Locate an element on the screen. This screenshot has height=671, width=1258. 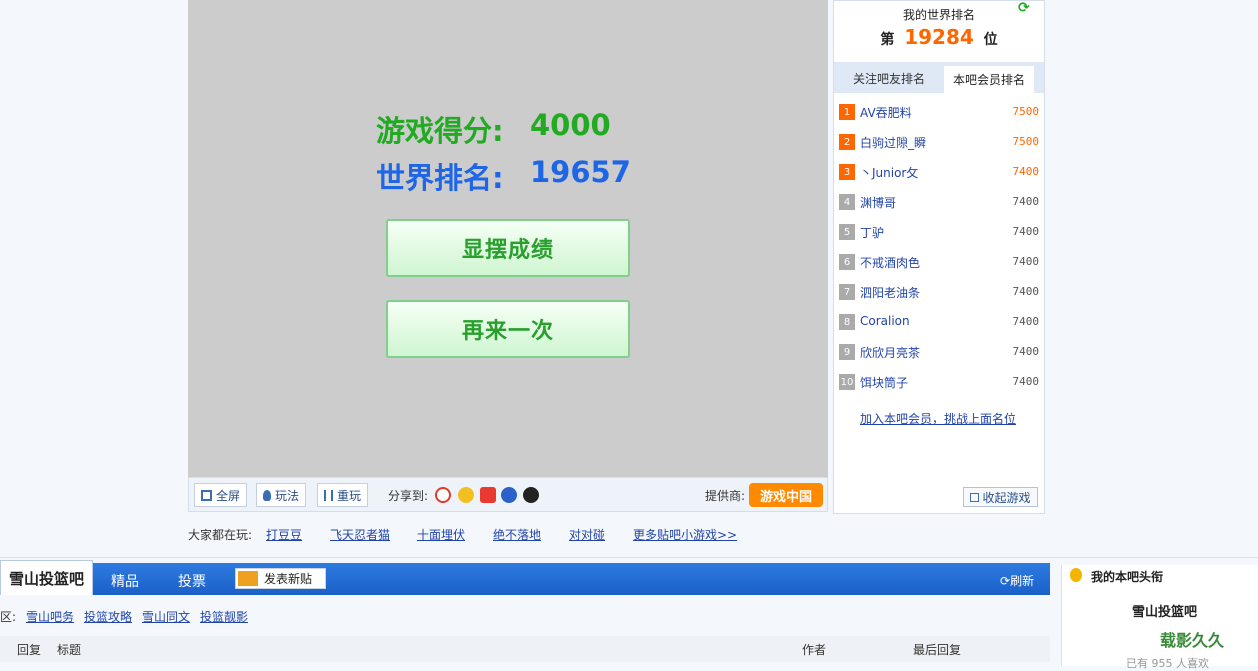
game-link-dadoudou: 打豆豆 is located at coordinates (284, 534).